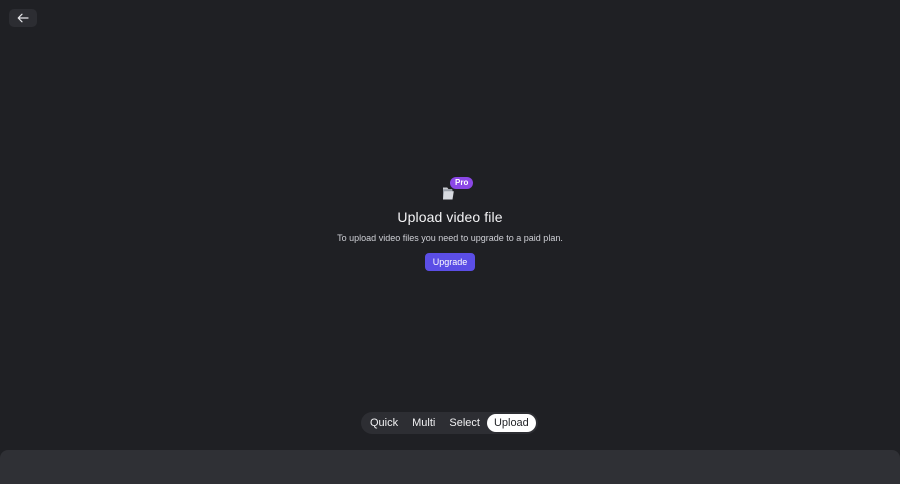 This screenshot has height=484, width=900. Describe the element at coordinates (452, 190) in the screenshot. I see `upload-illustration: Pro` at that location.